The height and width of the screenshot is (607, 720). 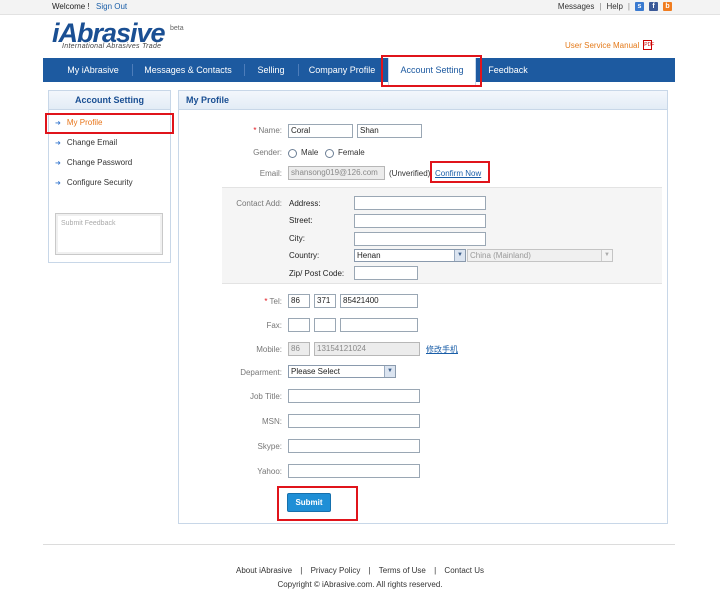 I want to click on feedback-placeholder: Submit Feedback, so click(x=88, y=223).